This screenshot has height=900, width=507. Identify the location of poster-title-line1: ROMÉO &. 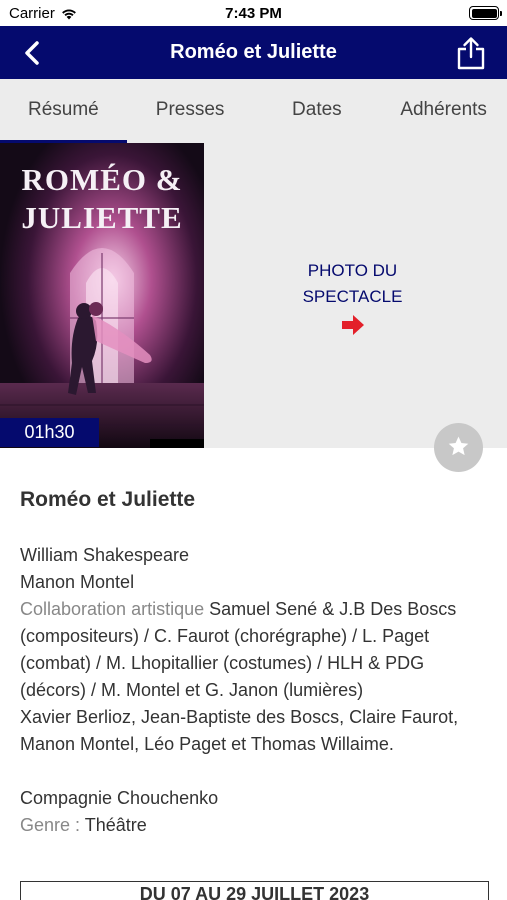
(102, 179).